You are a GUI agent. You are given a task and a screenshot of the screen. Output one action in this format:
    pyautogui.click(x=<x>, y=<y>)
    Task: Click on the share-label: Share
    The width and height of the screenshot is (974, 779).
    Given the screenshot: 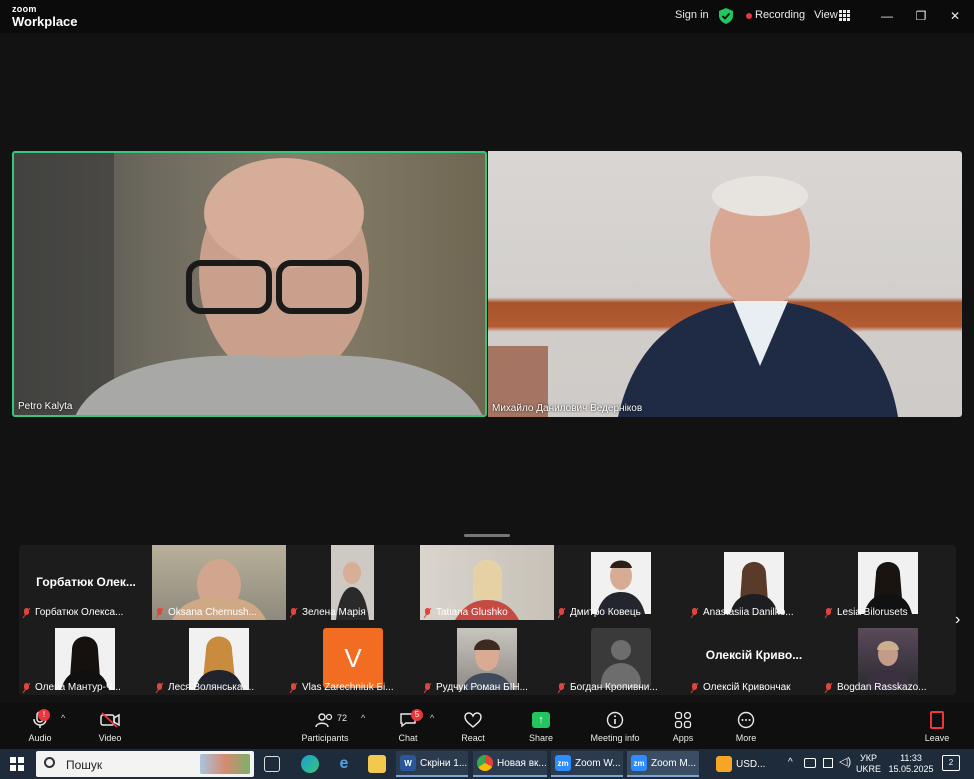 What is the action you would take?
    pyautogui.click(x=541, y=738)
    